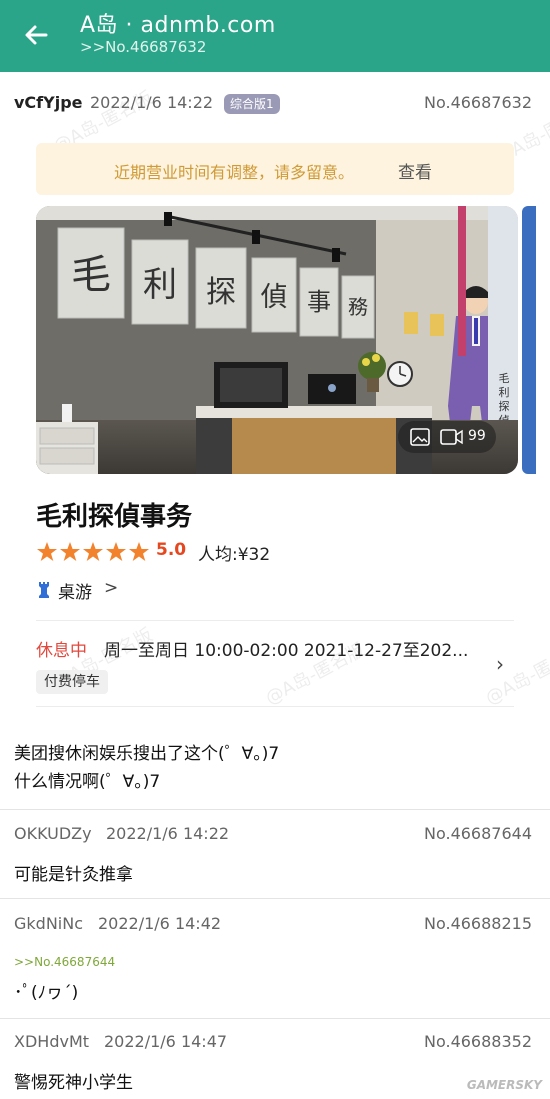  What do you see at coordinates (111, 588) in the screenshot?
I see `chevron-right-icon: >` at bounding box center [111, 588].